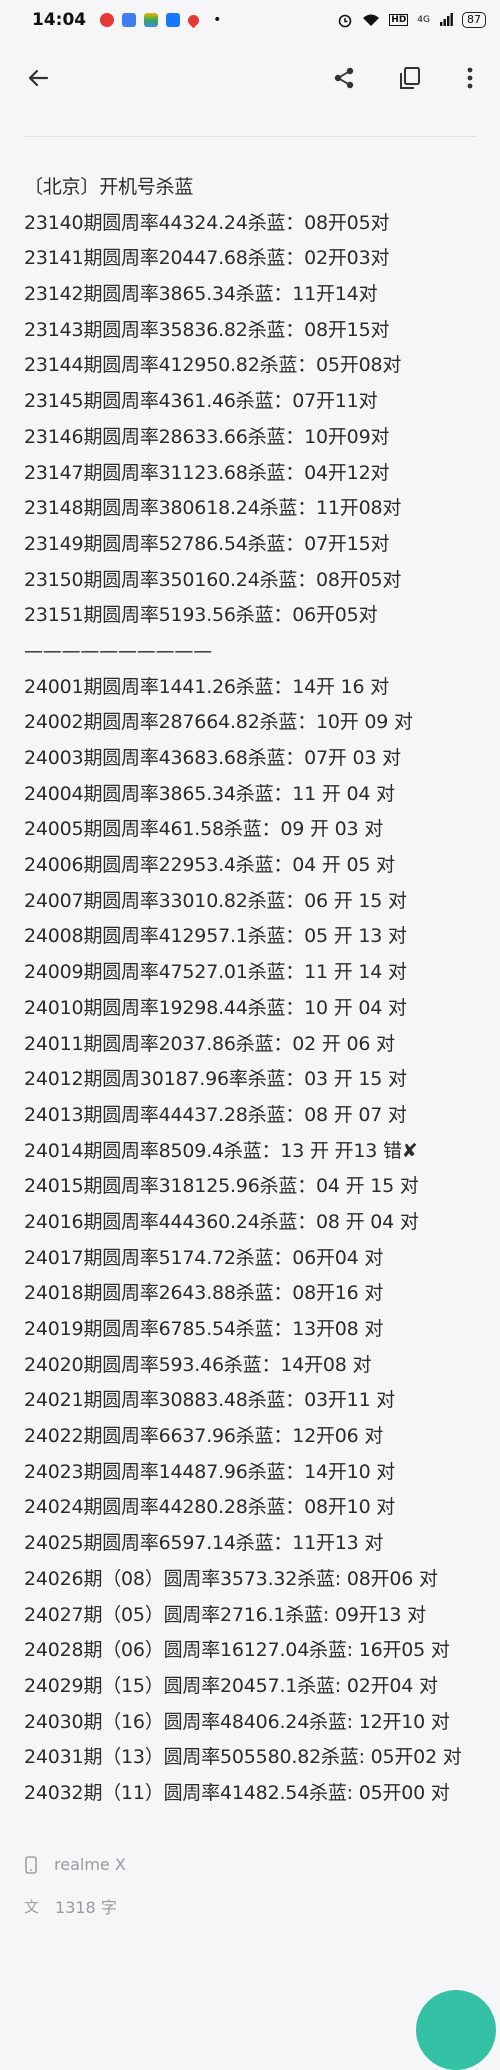 Image resolution: width=500 pixels, height=2070 pixels. I want to click on note-line: 24026期（08）圆周率3573.32杀蓝: 08开06 对, so click(231, 1578).